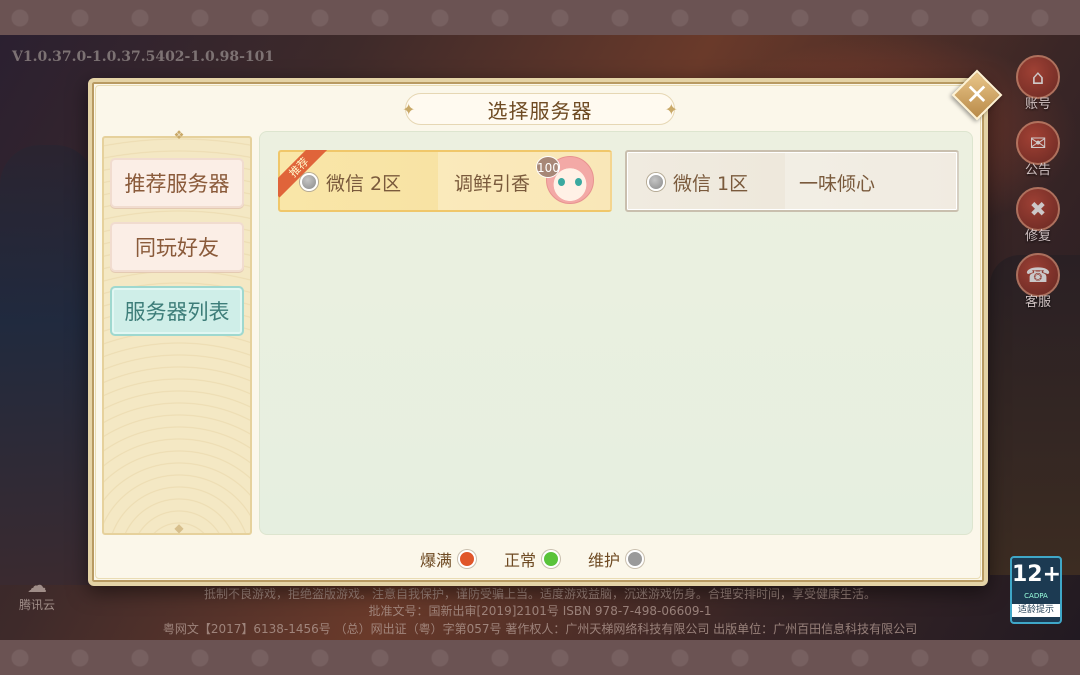  Describe the element at coordinates (551, 559) in the screenshot. I see `legend-normal-dot-icon` at that location.